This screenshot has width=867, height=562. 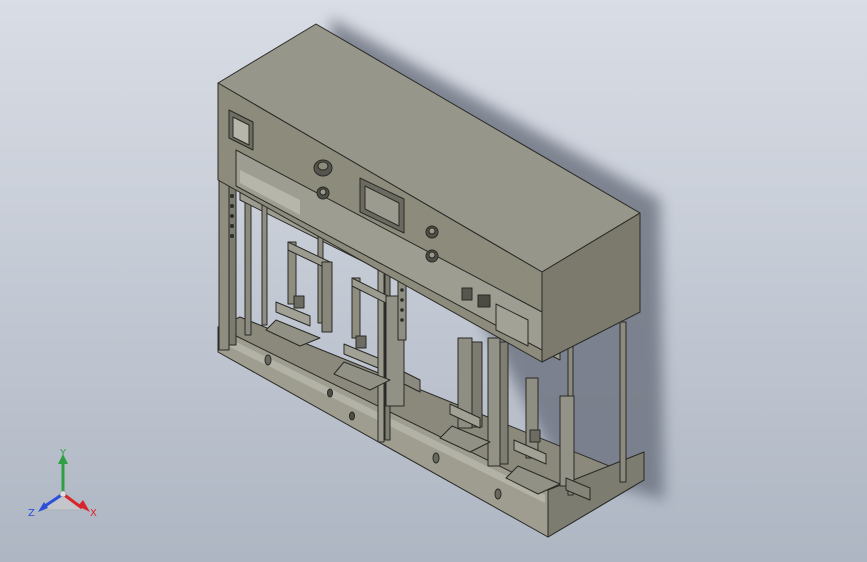 What do you see at coordinates (227, 265) in the screenshot?
I see `left-side-frame` at bounding box center [227, 265].